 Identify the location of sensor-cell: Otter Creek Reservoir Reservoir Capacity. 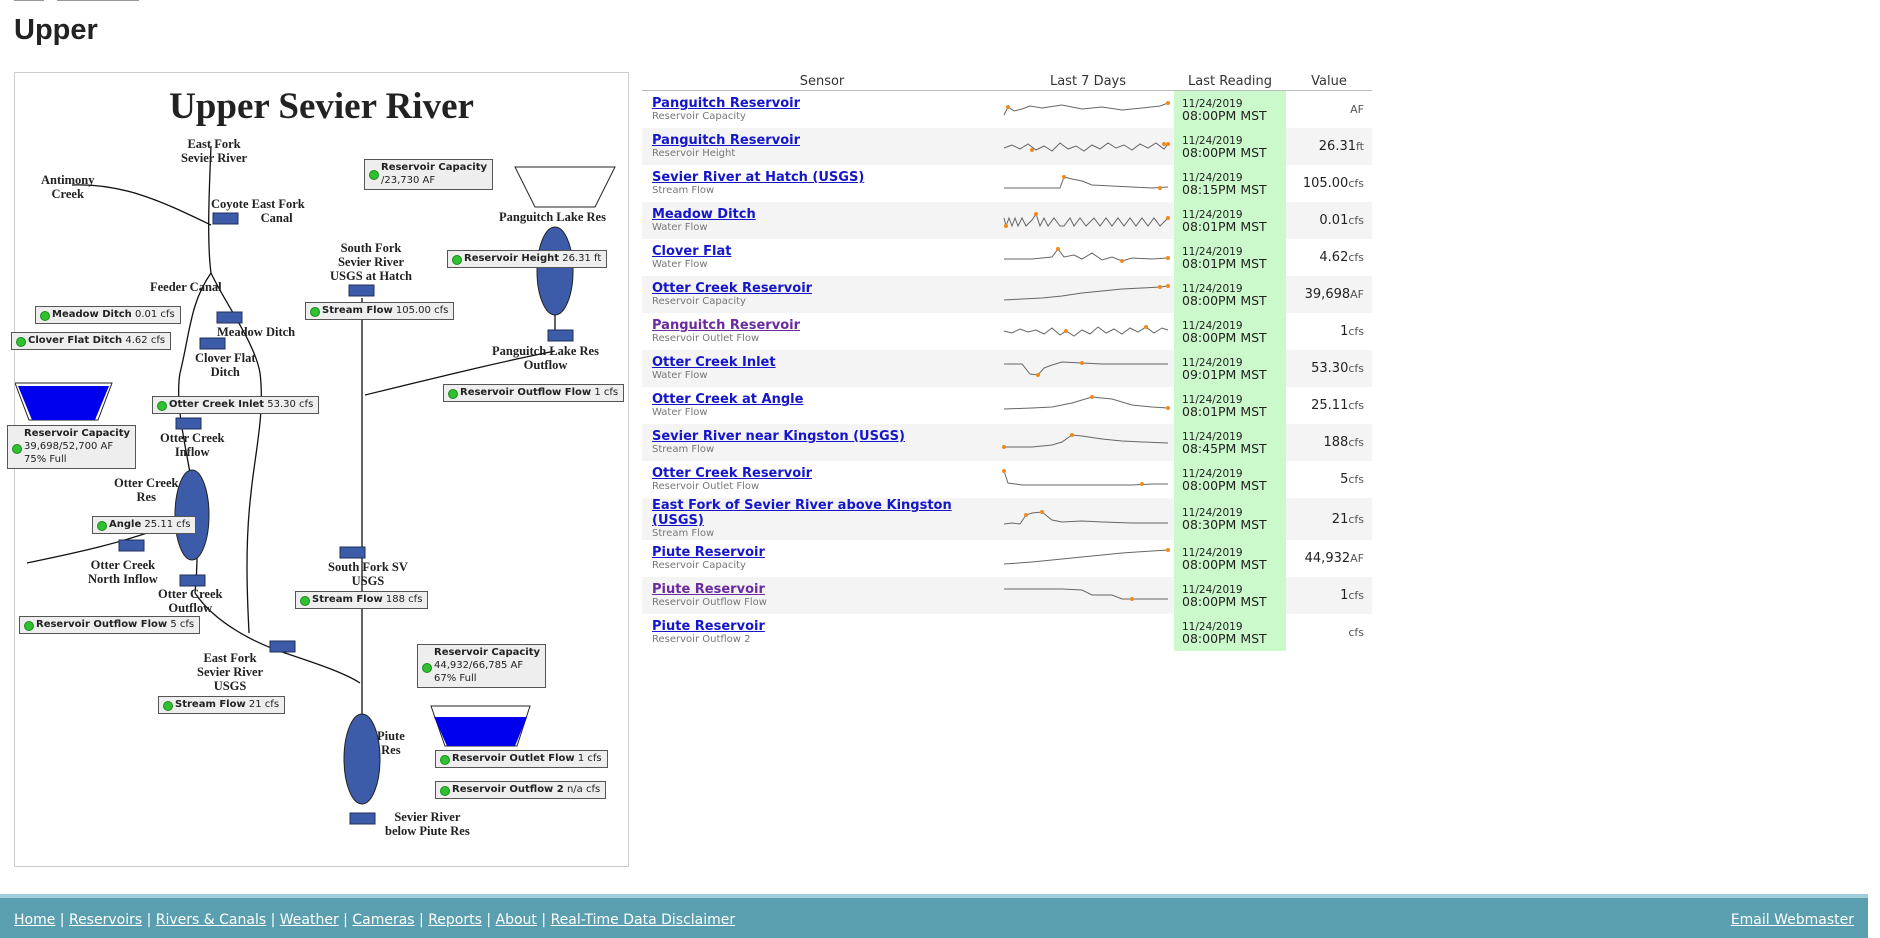
(822, 294).